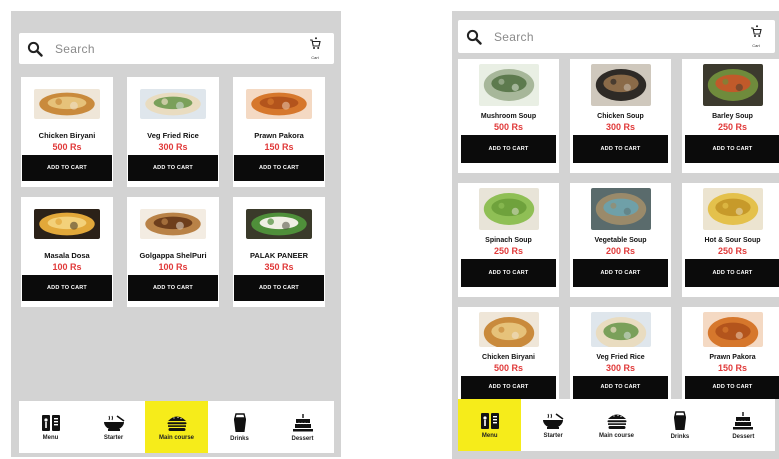 This screenshot has height=459, width=779. I want to click on menu-item-card: Hot & Sour Soup 250 Rs ADD TO CART, so click(730, 240).